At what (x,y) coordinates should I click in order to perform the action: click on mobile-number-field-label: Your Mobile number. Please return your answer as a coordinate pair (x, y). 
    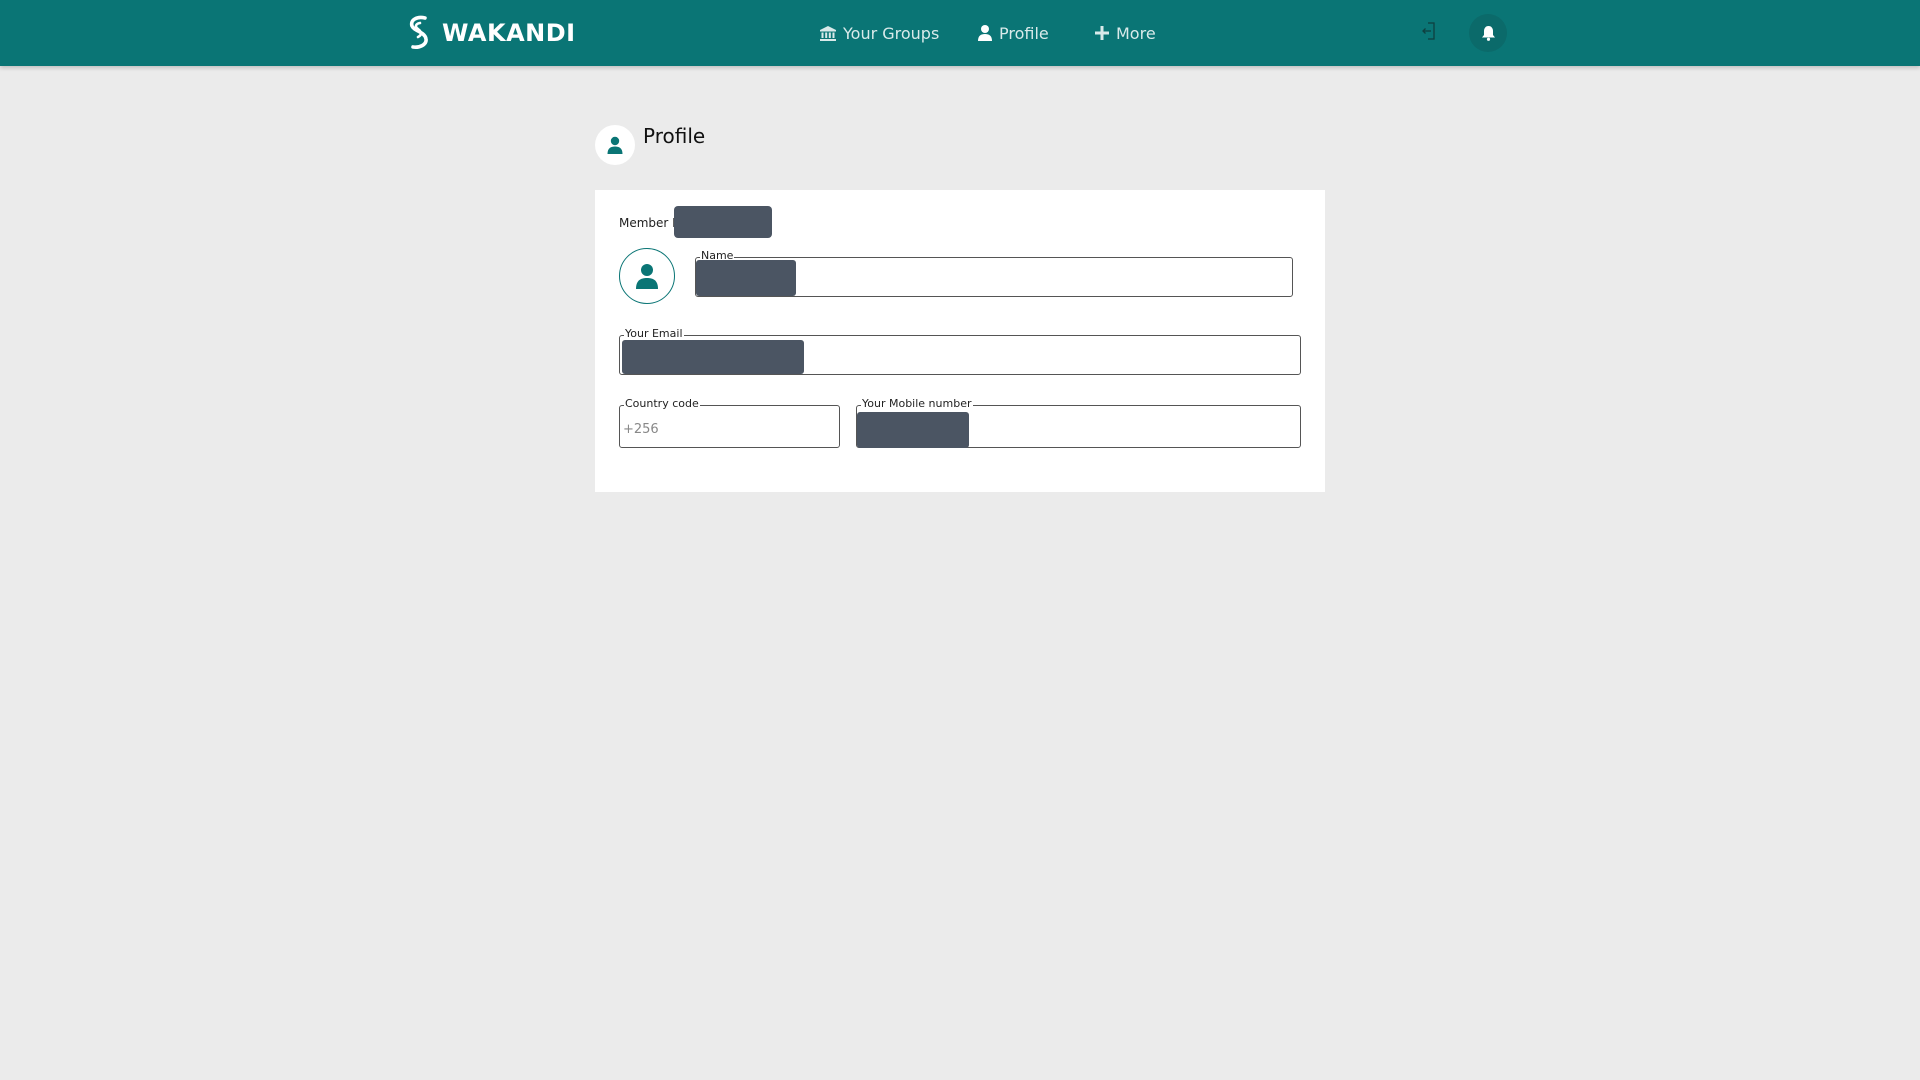
    Looking at the image, I should click on (917, 404).